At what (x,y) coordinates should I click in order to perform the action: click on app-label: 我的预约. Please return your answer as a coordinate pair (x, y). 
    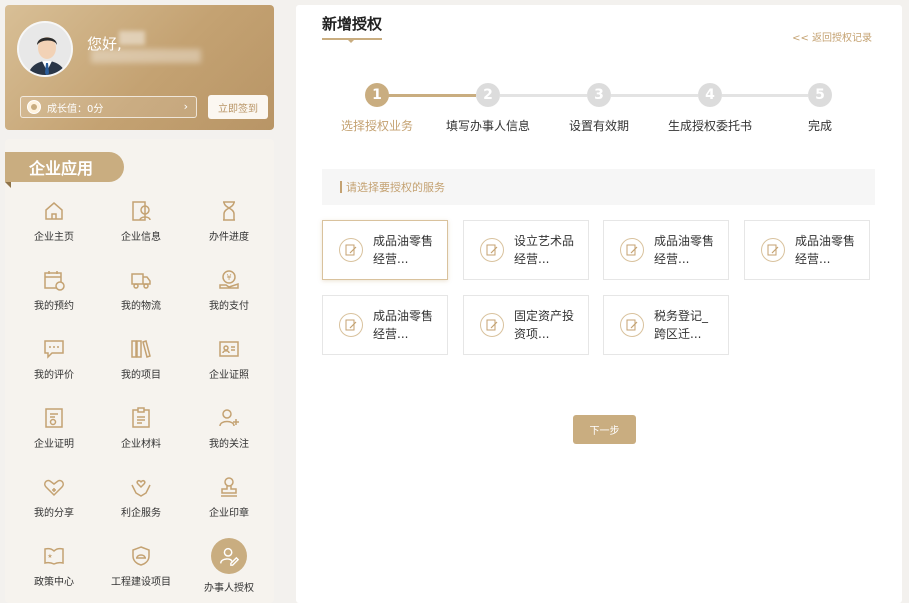
    Looking at the image, I should click on (54, 306).